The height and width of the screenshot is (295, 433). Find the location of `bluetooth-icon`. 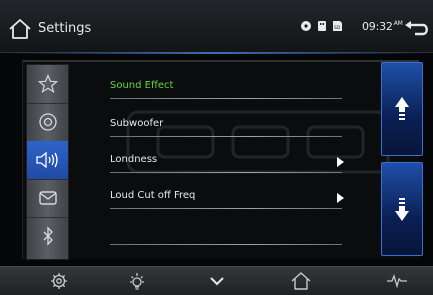

bluetooth-icon is located at coordinates (48, 236).